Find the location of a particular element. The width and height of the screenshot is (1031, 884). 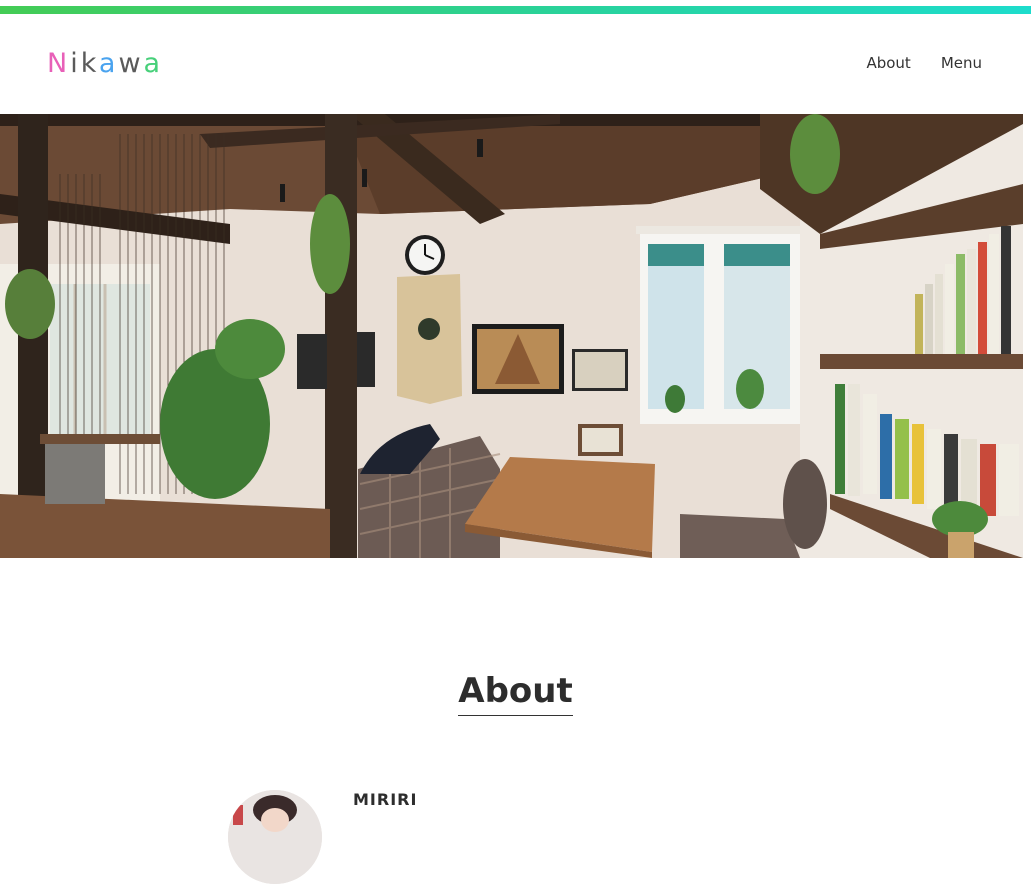

logo-letter: k is located at coordinates (89, 63).